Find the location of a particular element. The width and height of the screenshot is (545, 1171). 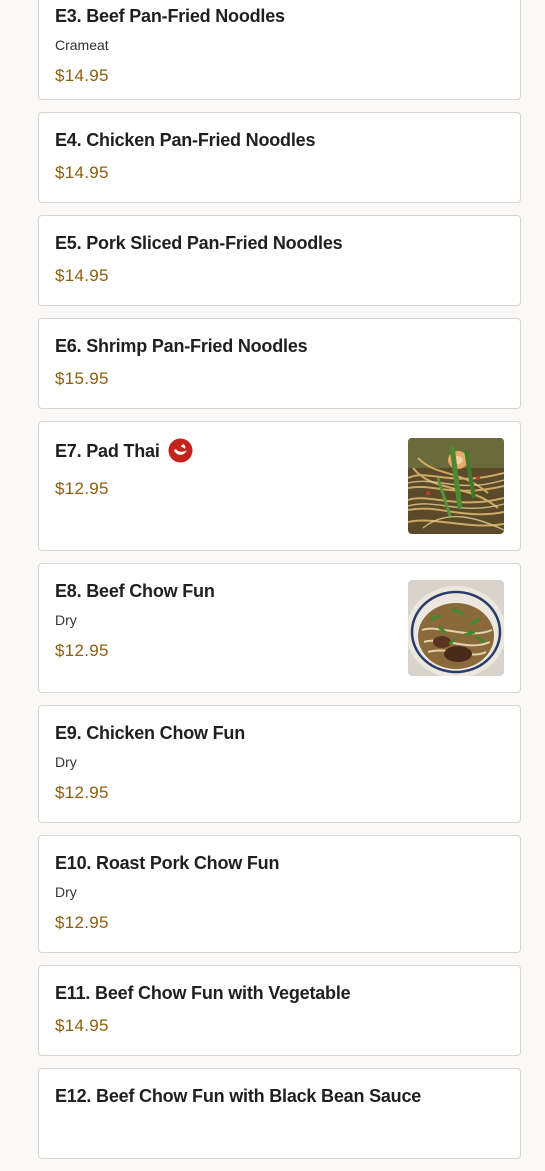

menu-item-card: E7. Pad Thai $12.95 is located at coordinates (279, 486).